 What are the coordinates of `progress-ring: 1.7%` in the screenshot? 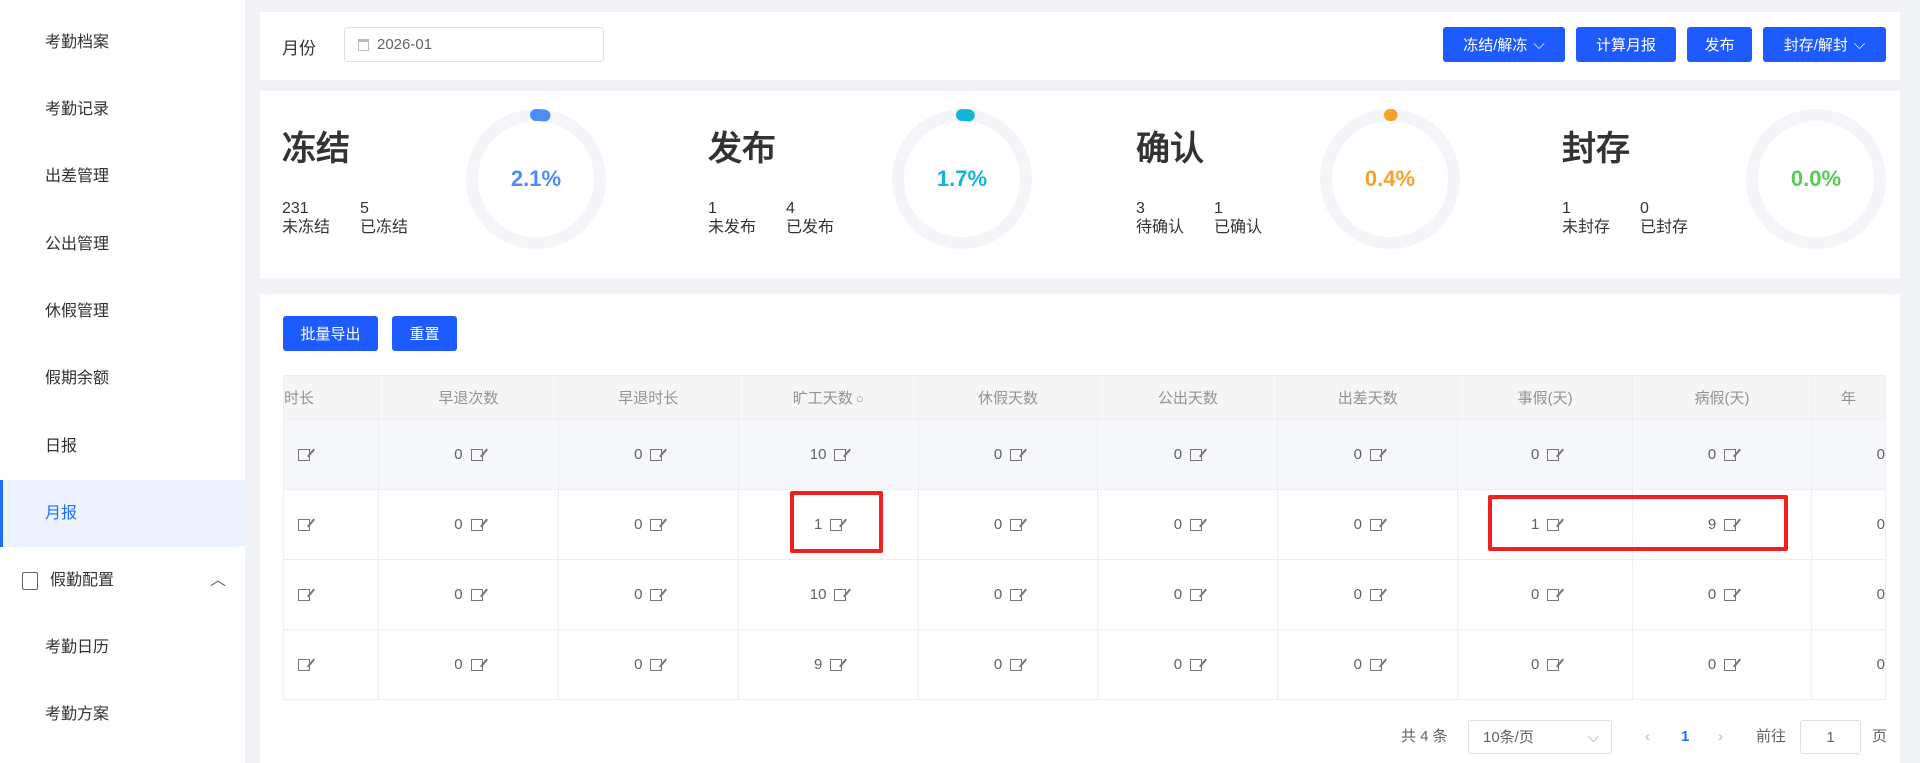 It's located at (962, 179).